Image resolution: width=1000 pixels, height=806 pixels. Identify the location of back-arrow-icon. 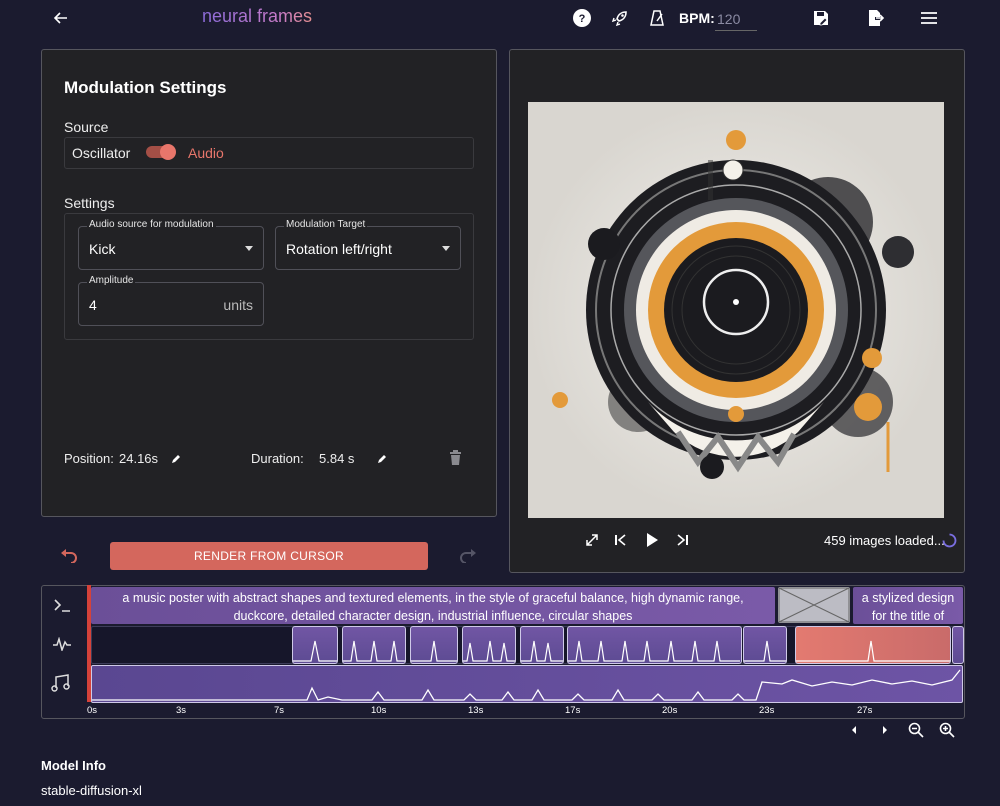
(61, 18).